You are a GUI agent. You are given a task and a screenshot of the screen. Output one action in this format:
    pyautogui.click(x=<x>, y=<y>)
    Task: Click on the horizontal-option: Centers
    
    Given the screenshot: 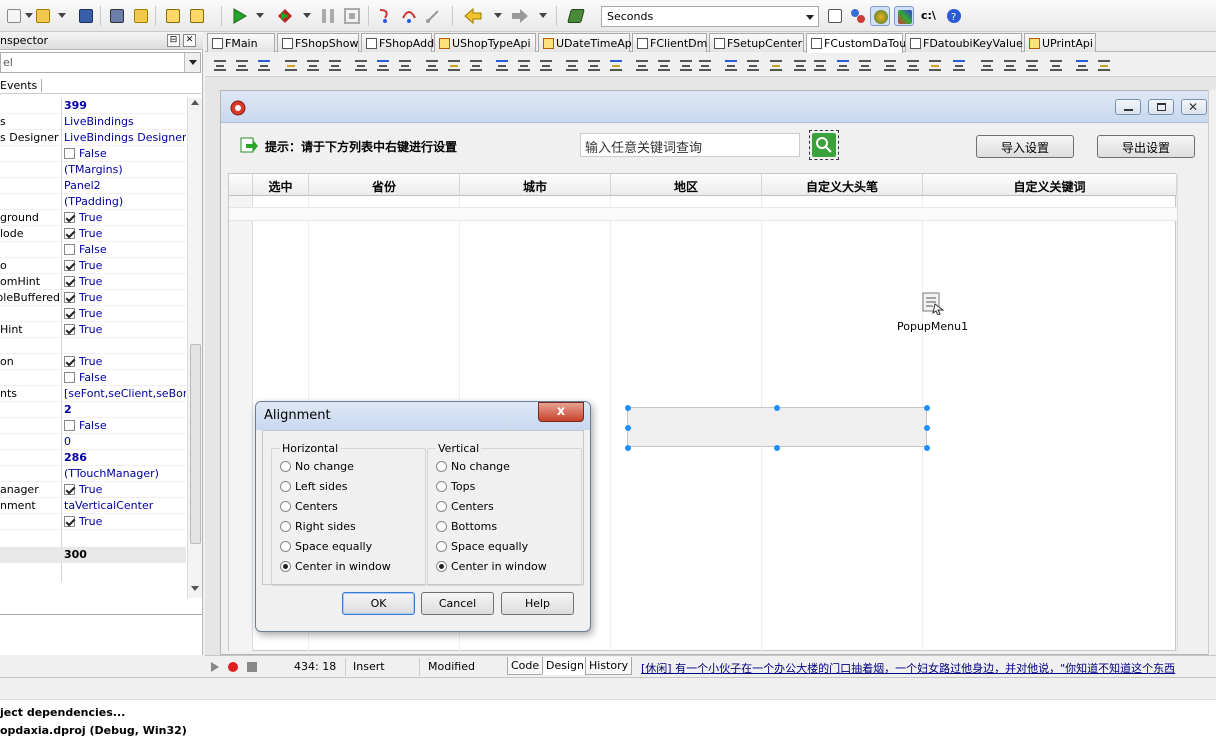 What is the action you would take?
    pyautogui.click(x=309, y=508)
    